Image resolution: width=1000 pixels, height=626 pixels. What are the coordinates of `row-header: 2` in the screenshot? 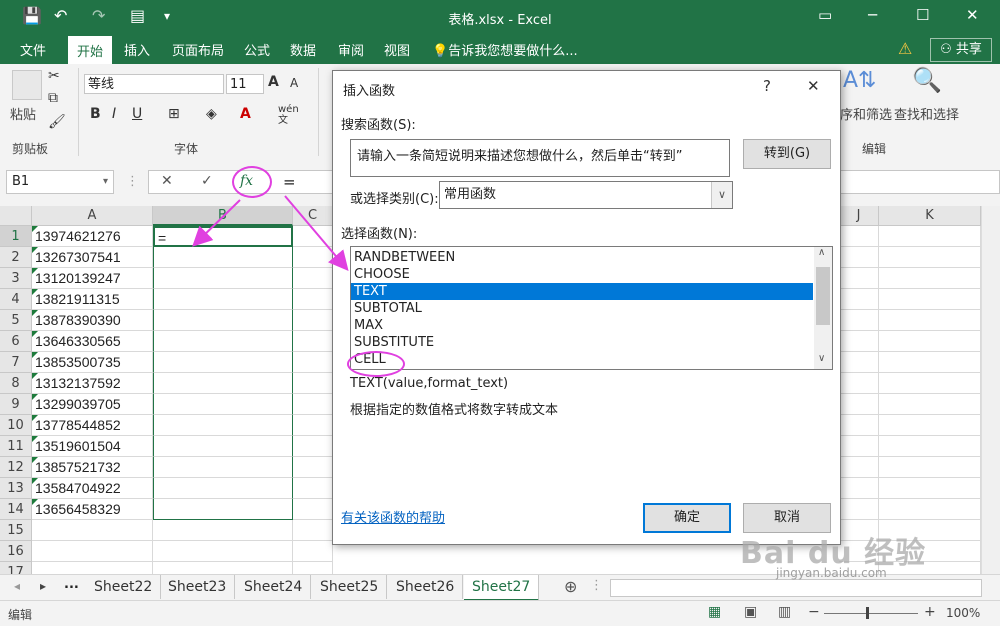 It's located at (16, 257).